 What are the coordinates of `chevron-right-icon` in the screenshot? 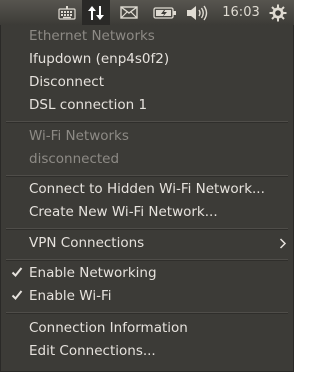 It's located at (283, 243).